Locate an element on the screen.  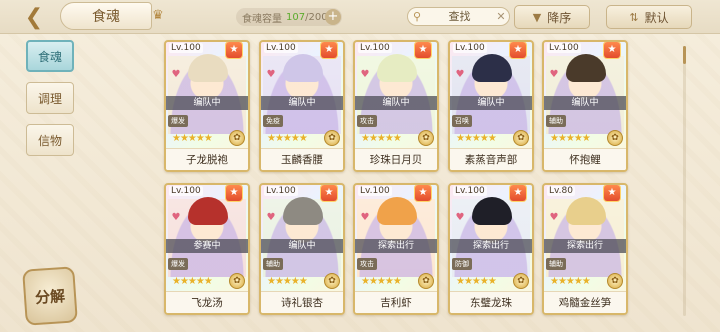
capacity-indicator: 食魂容量 107 / 200 + is located at coordinates (289, 17).